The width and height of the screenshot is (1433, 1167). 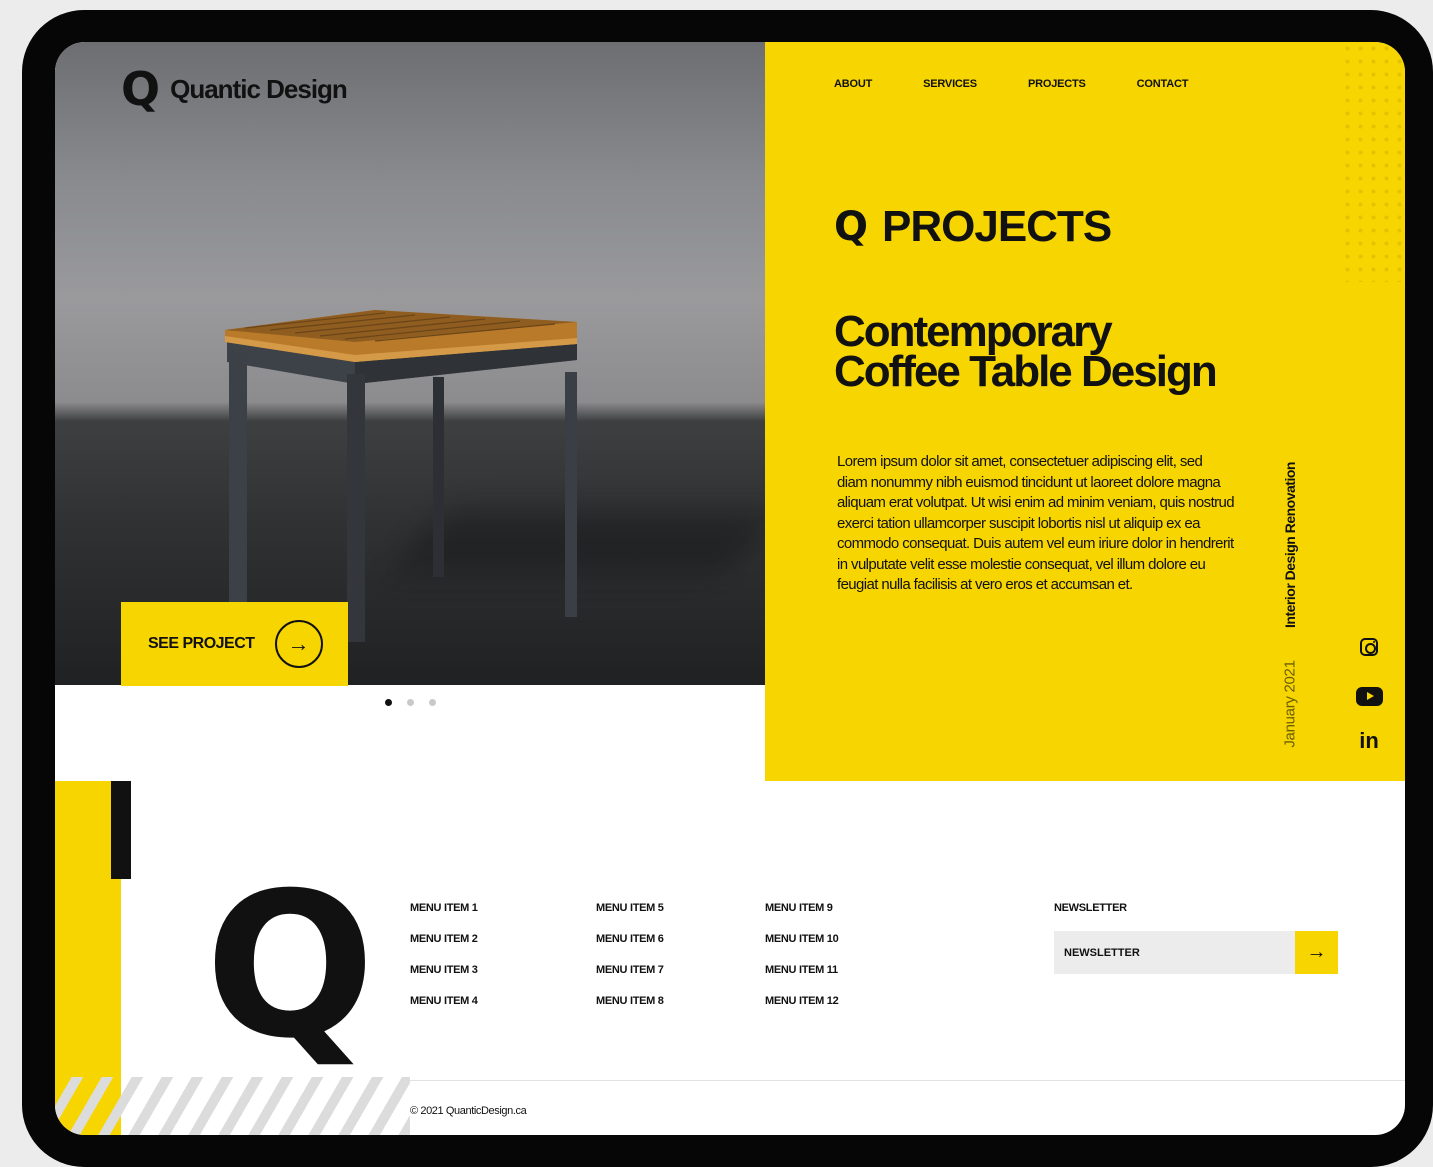 What do you see at coordinates (851, 227) in the screenshot?
I see `q-logo-icon: Q` at bounding box center [851, 227].